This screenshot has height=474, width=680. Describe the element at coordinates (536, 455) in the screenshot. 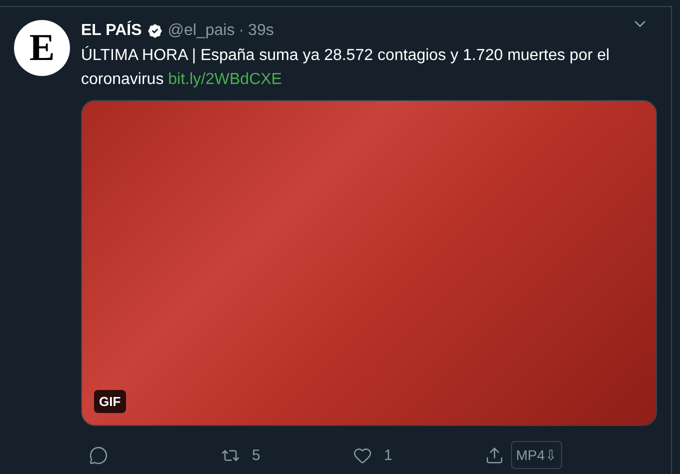

I see `download-button: MP4⇩` at that location.